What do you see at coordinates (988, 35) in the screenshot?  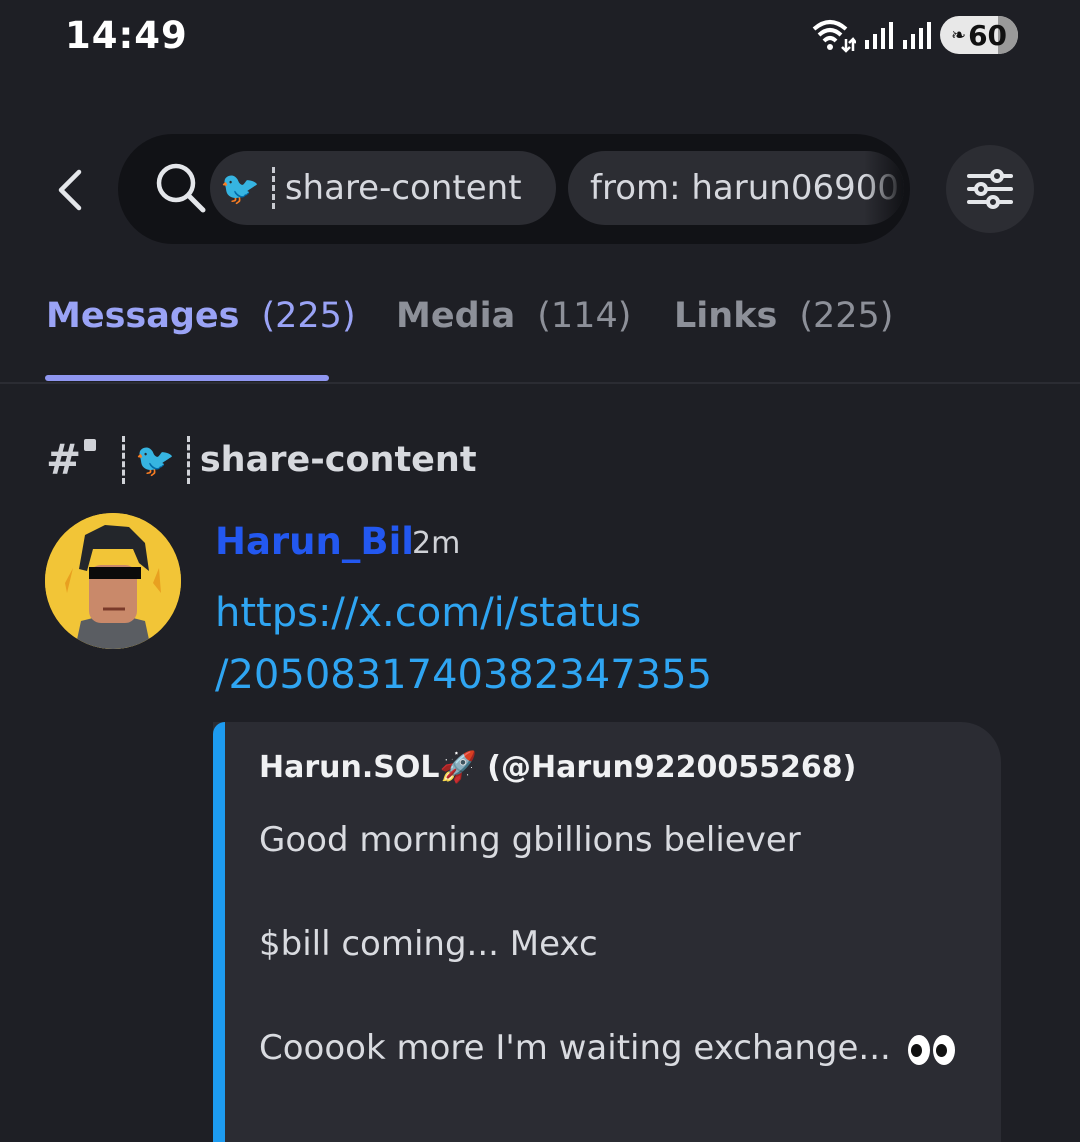 I see `battery-level: 60` at bounding box center [988, 35].